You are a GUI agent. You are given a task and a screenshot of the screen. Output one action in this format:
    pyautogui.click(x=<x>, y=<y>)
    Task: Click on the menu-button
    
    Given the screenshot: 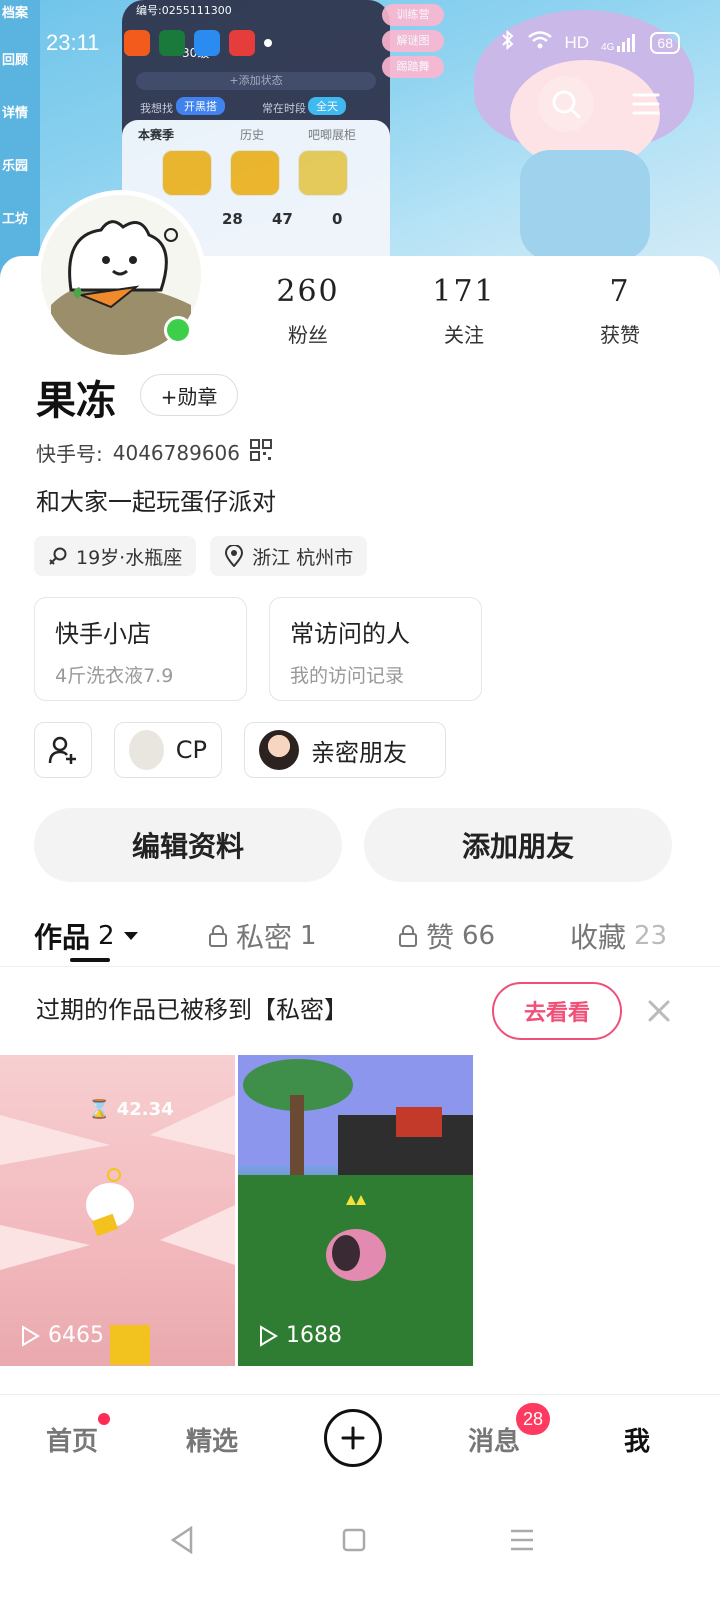 What is the action you would take?
    pyautogui.click(x=646, y=104)
    